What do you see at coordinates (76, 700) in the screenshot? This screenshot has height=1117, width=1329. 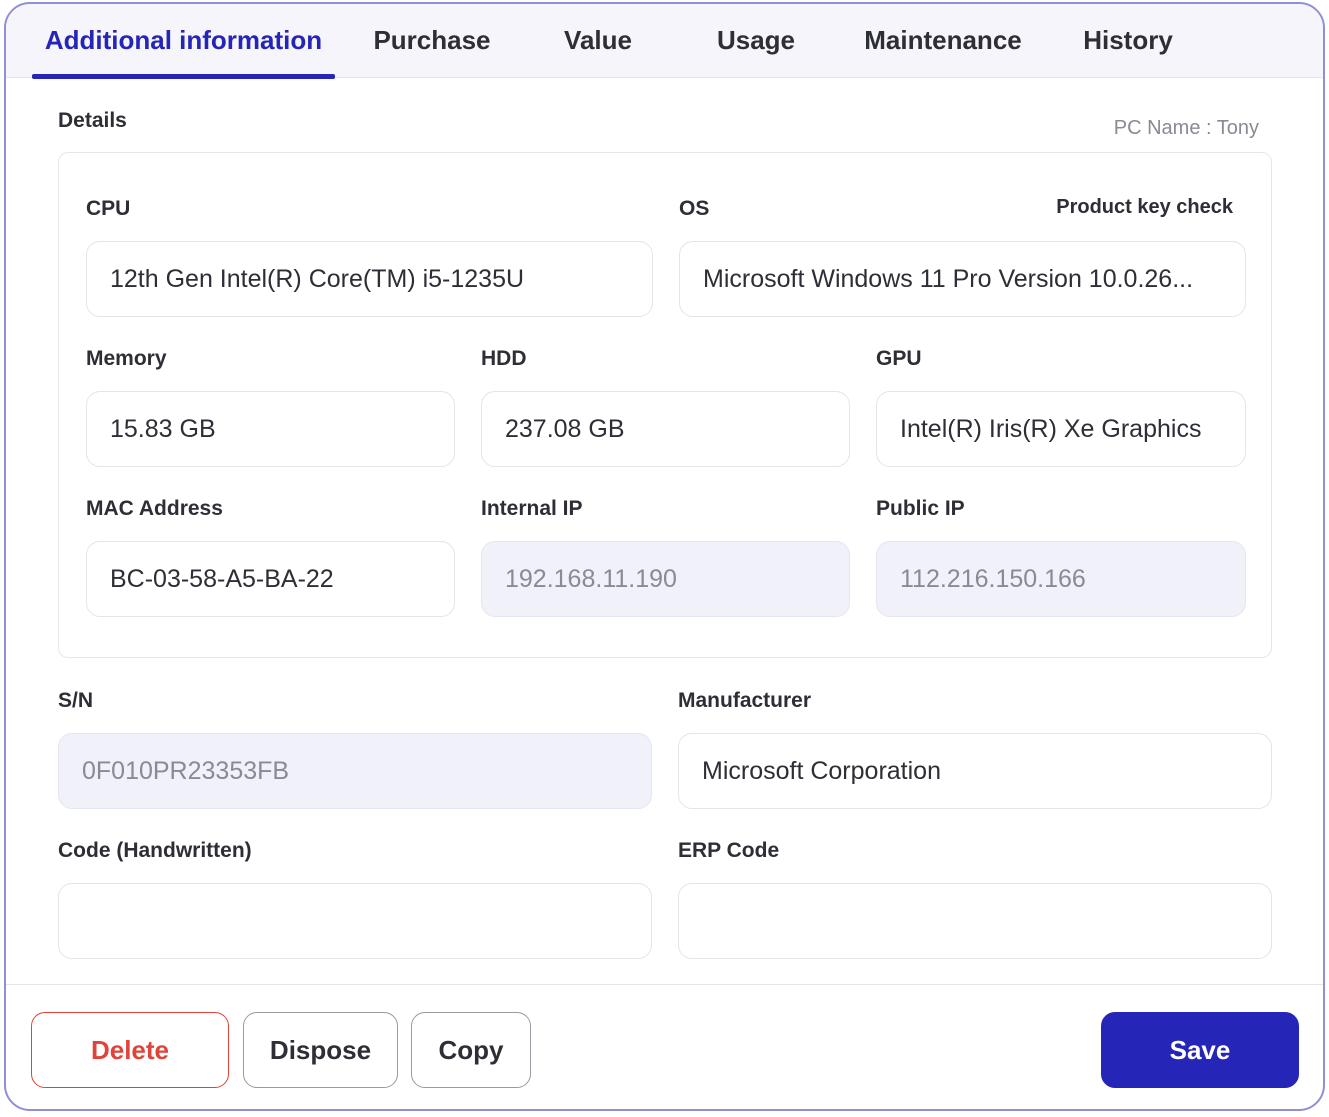 I see `sn-label: S/N` at bounding box center [76, 700].